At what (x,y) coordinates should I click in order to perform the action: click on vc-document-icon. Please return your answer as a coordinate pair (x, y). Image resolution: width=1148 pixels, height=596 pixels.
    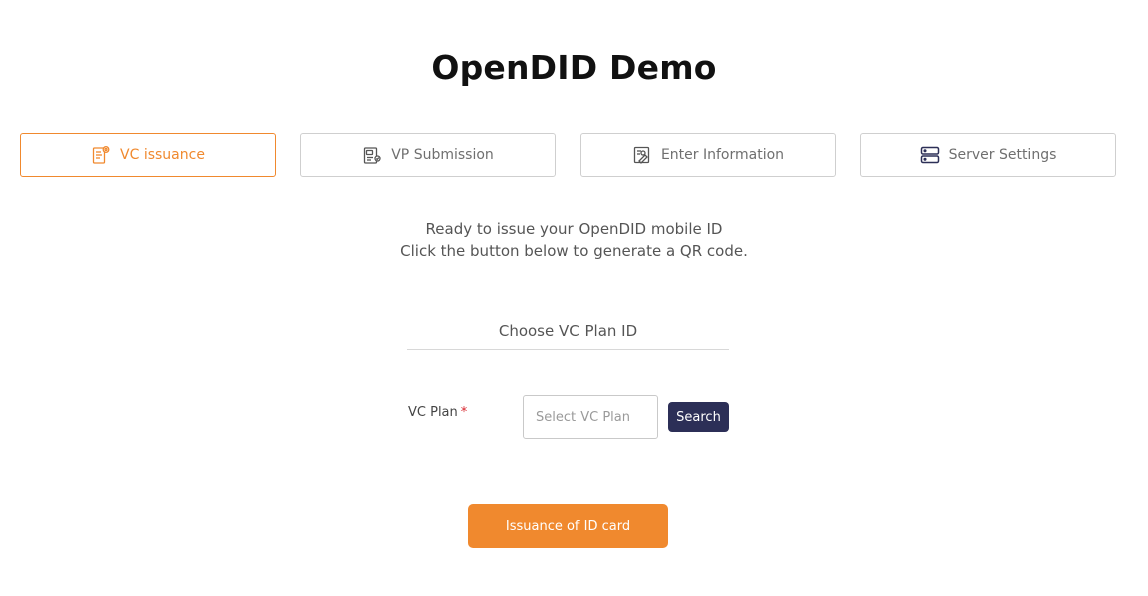
    Looking at the image, I should click on (101, 155).